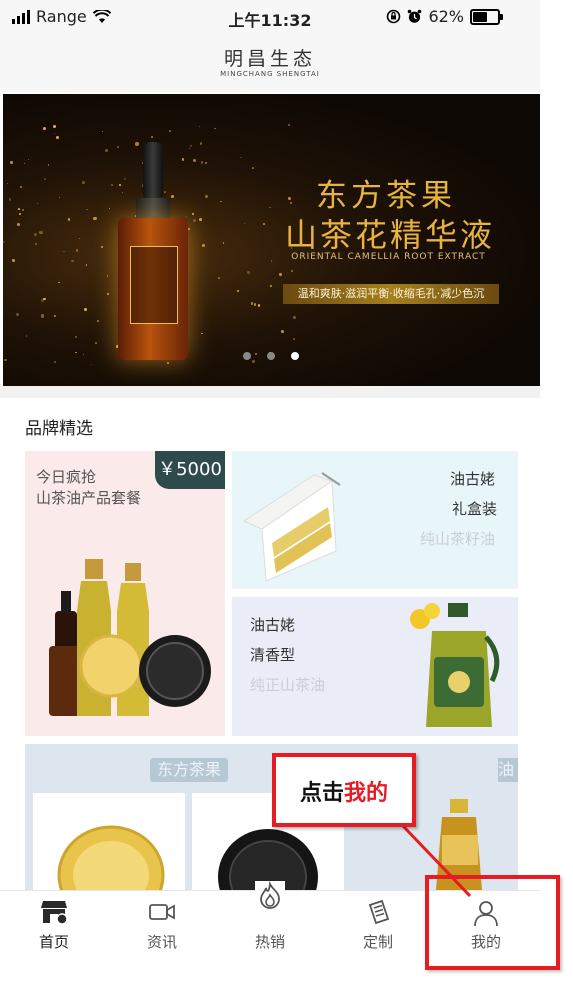 This screenshot has width=573, height=986. I want to click on brand-logo-en: MINGCHANG SHENGTAI, so click(270, 74).